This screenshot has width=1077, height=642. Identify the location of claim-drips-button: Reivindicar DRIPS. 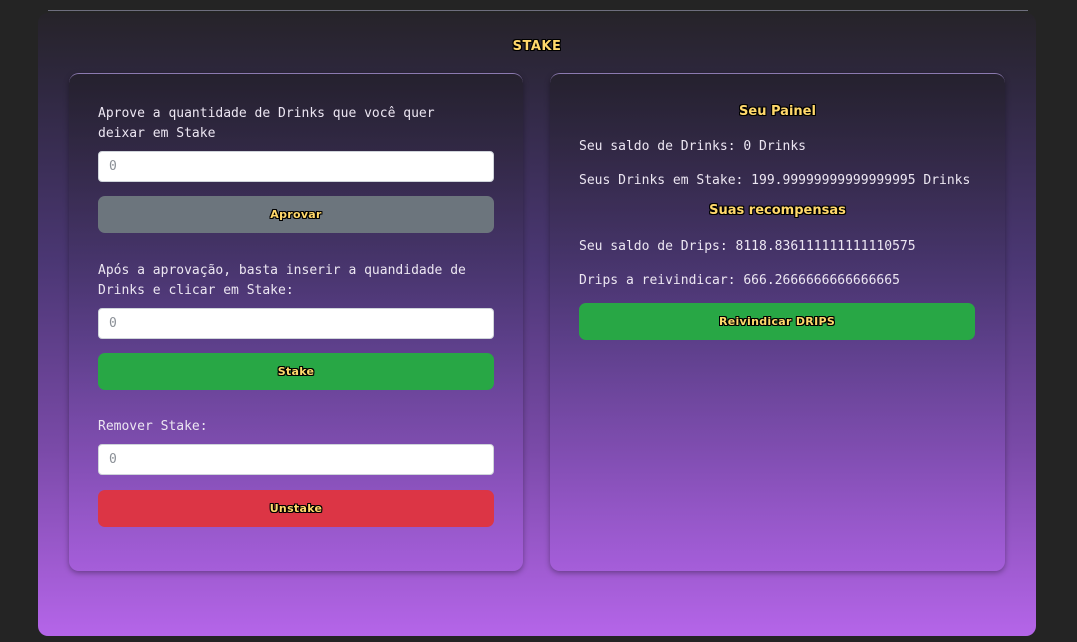
(777, 321).